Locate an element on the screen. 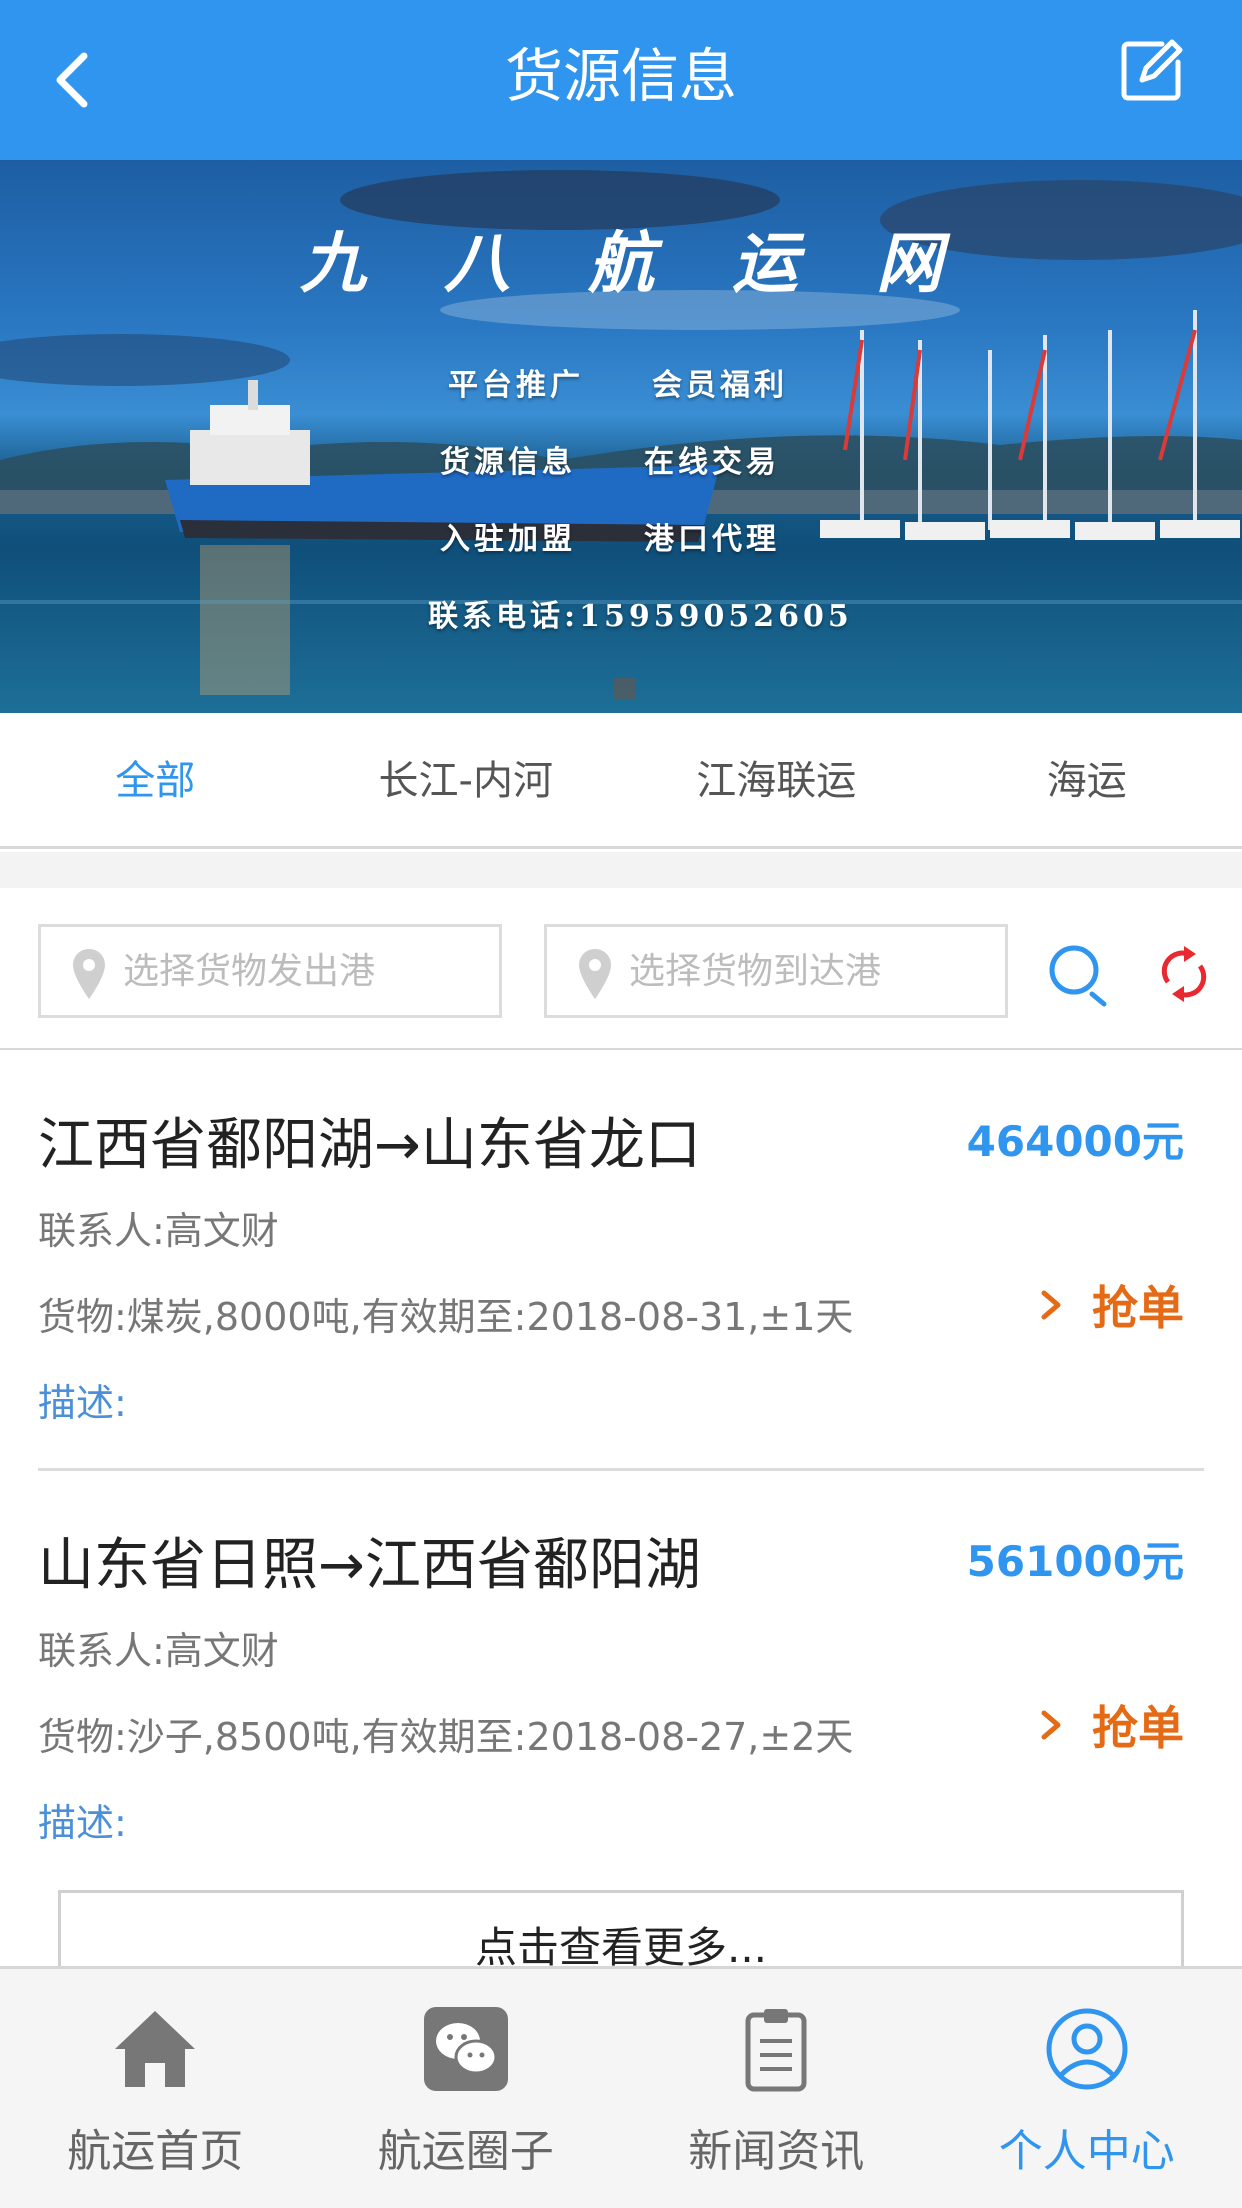 The image size is (1242, 2208). nav-circle: 航运圈子 is located at coordinates (466, 2088).